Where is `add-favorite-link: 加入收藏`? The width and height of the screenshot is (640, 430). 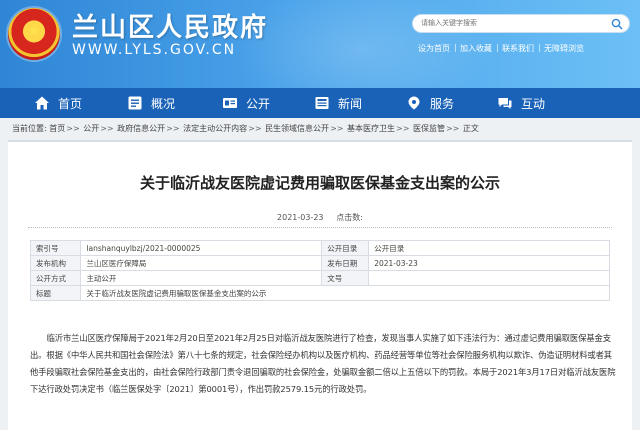
add-favorite-link: 加入收藏 is located at coordinates (476, 48).